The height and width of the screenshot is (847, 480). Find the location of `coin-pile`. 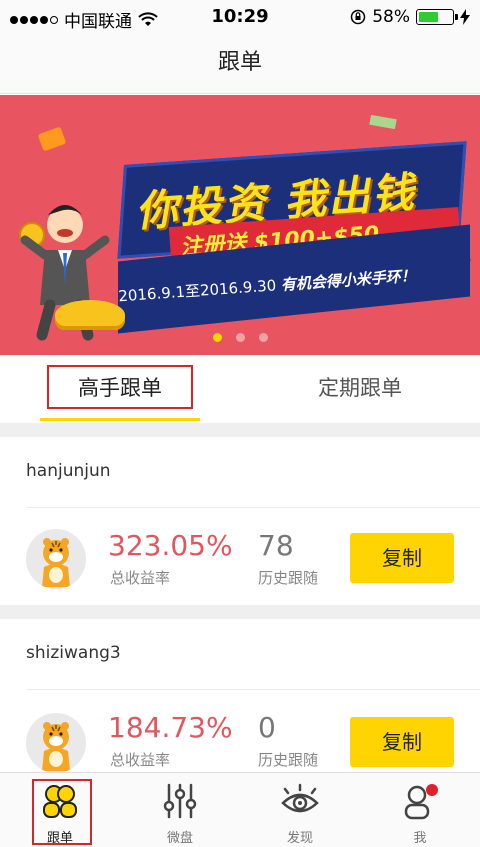

coin-pile is located at coordinates (90, 315).